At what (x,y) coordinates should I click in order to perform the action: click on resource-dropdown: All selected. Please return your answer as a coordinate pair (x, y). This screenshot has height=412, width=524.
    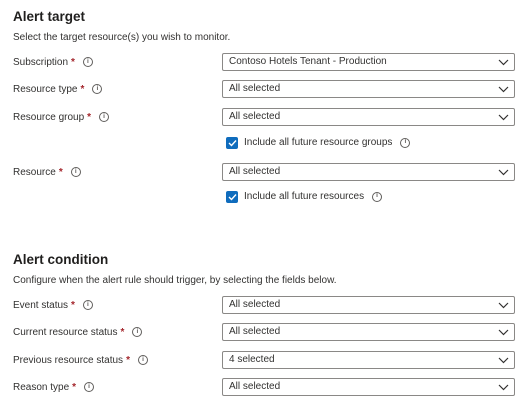
    Looking at the image, I should click on (368, 172).